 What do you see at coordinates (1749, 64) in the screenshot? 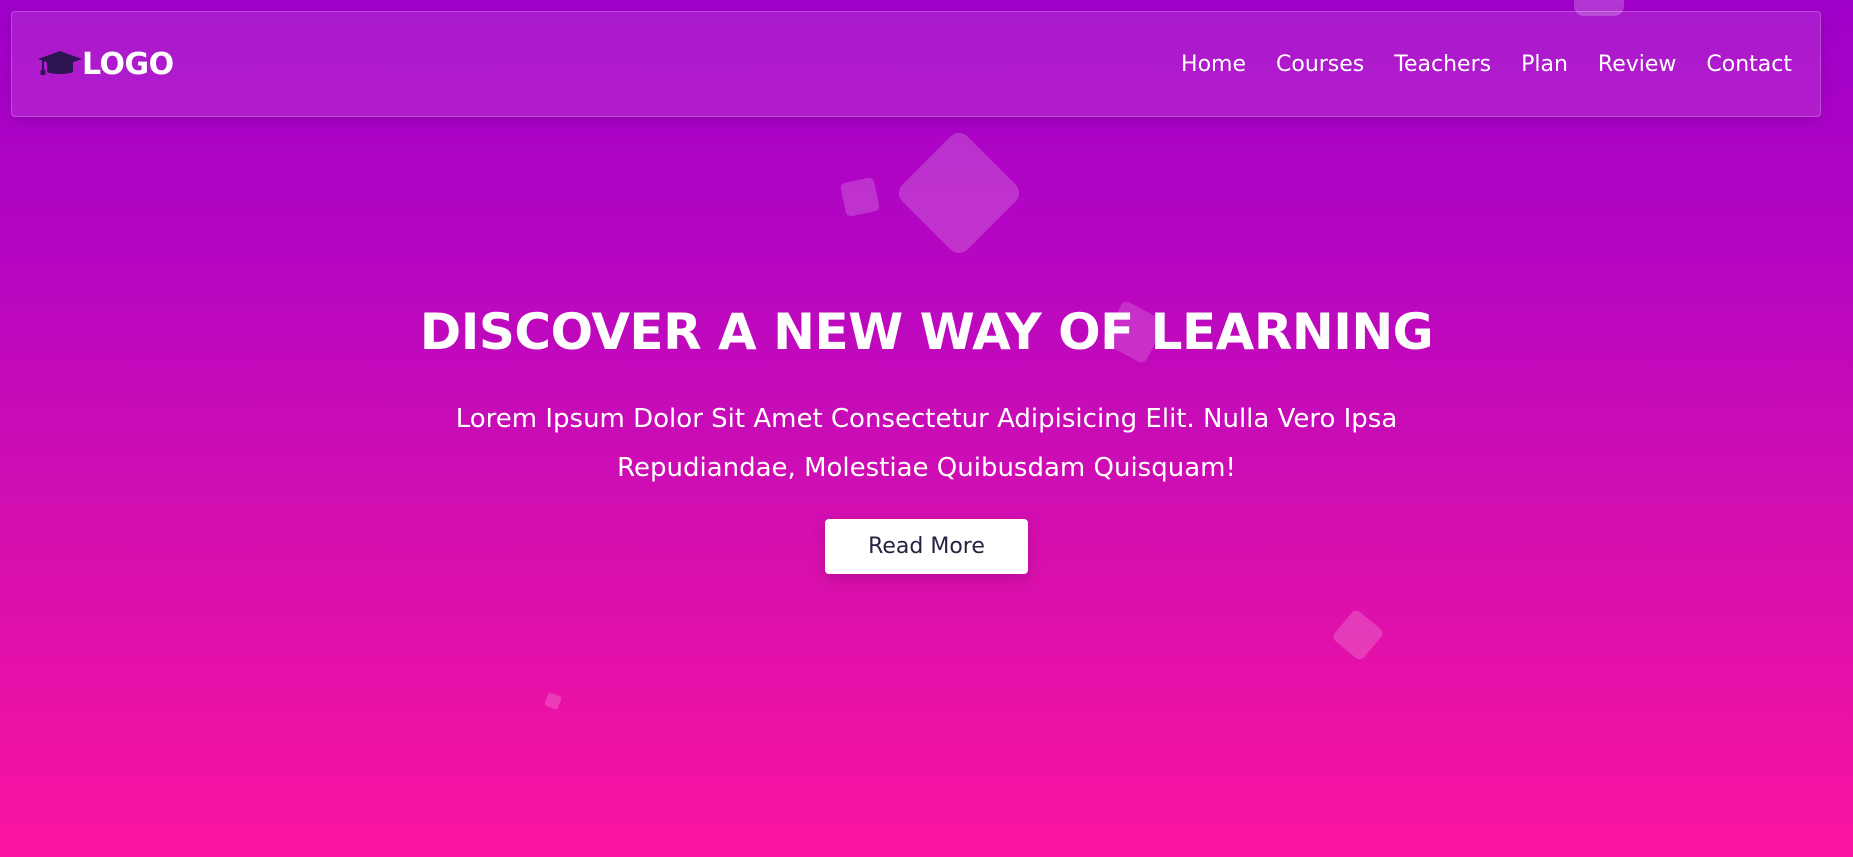
I see `nav-link-contact: Contact` at bounding box center [1749, 64].